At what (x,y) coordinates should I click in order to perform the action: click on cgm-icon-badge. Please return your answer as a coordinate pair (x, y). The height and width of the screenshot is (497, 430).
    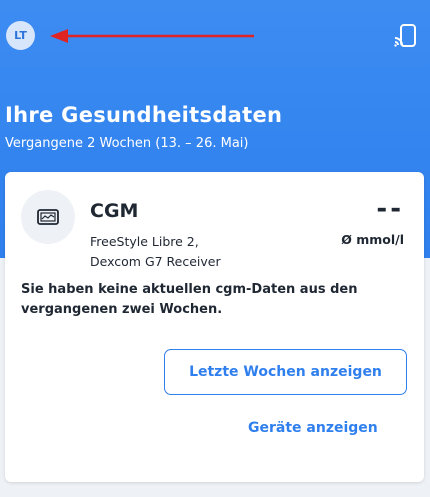
    Looking at the image, I should click on (48, 217).